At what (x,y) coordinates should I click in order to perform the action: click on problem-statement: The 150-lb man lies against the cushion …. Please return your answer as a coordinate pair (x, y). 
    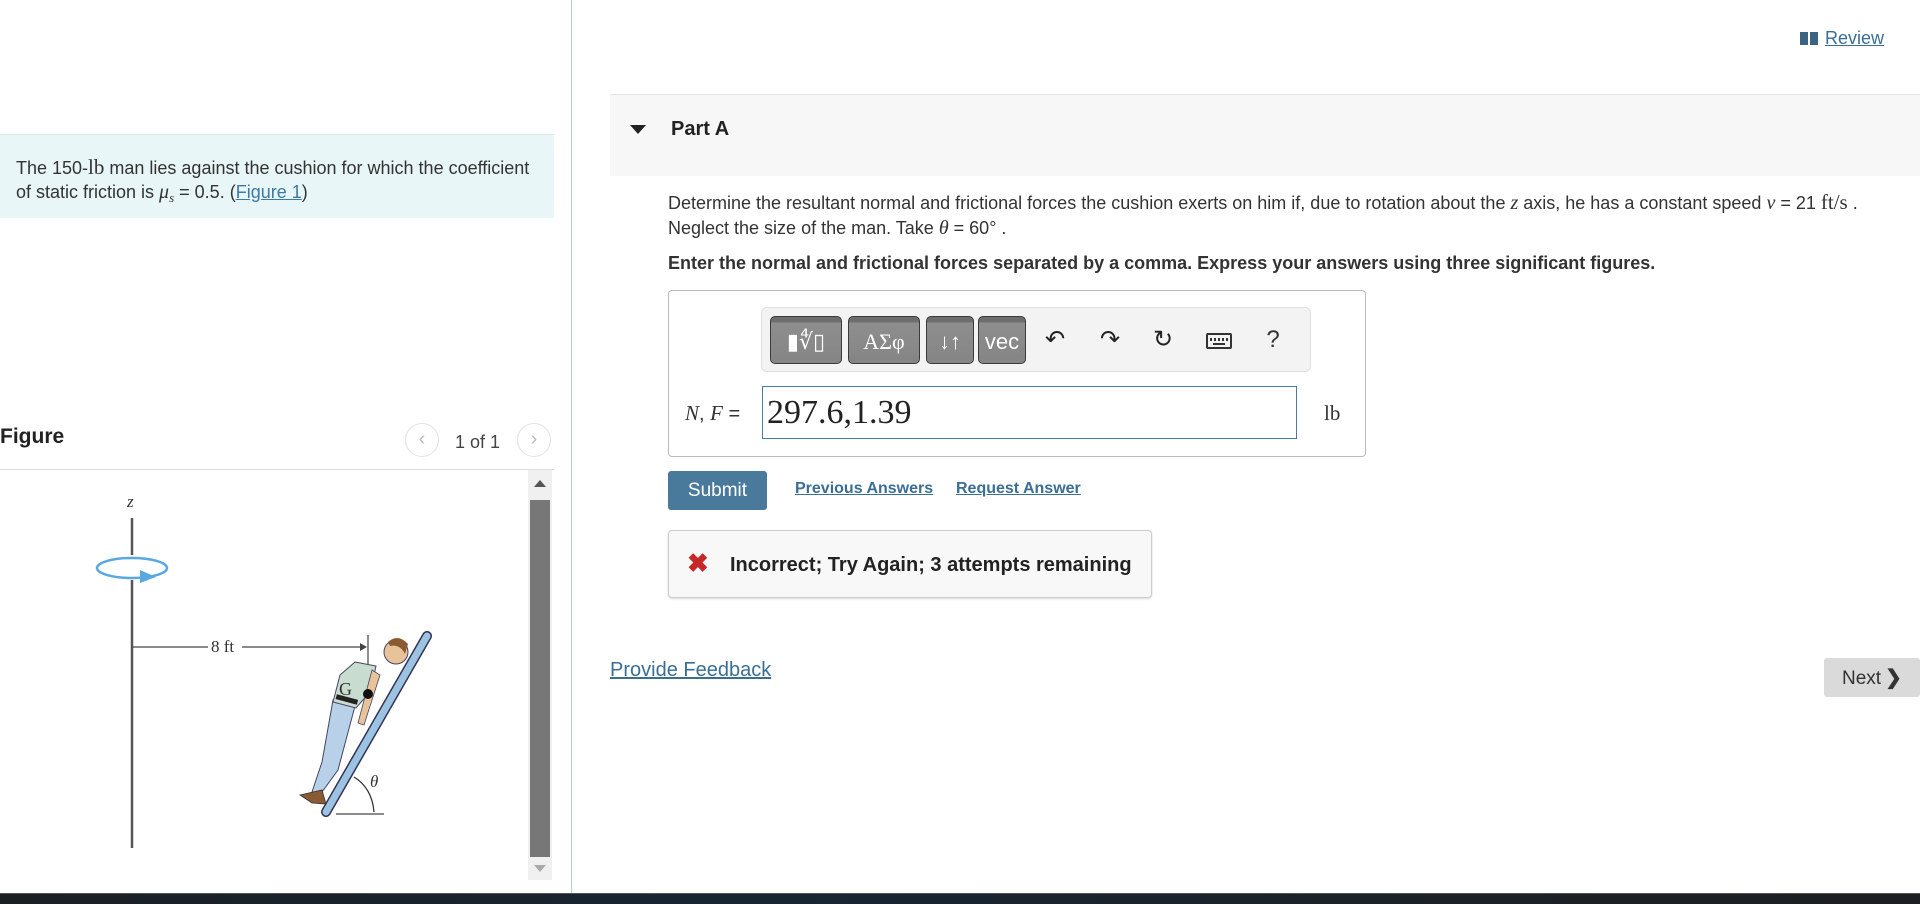
    Looking at the image, I should click on (277, 176).